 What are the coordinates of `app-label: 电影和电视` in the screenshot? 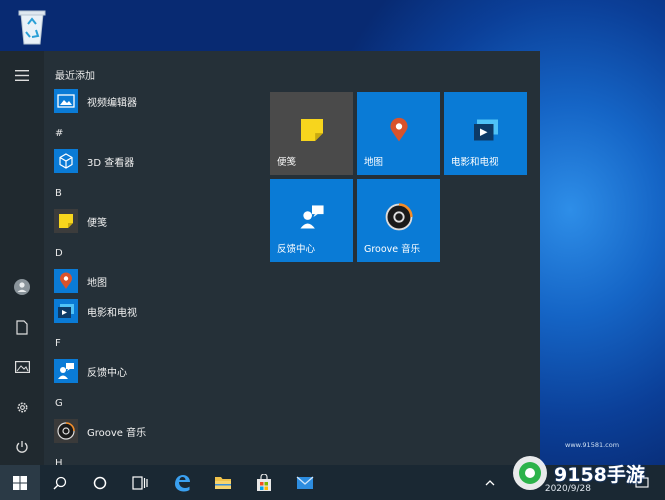 It's located at (112, 313).